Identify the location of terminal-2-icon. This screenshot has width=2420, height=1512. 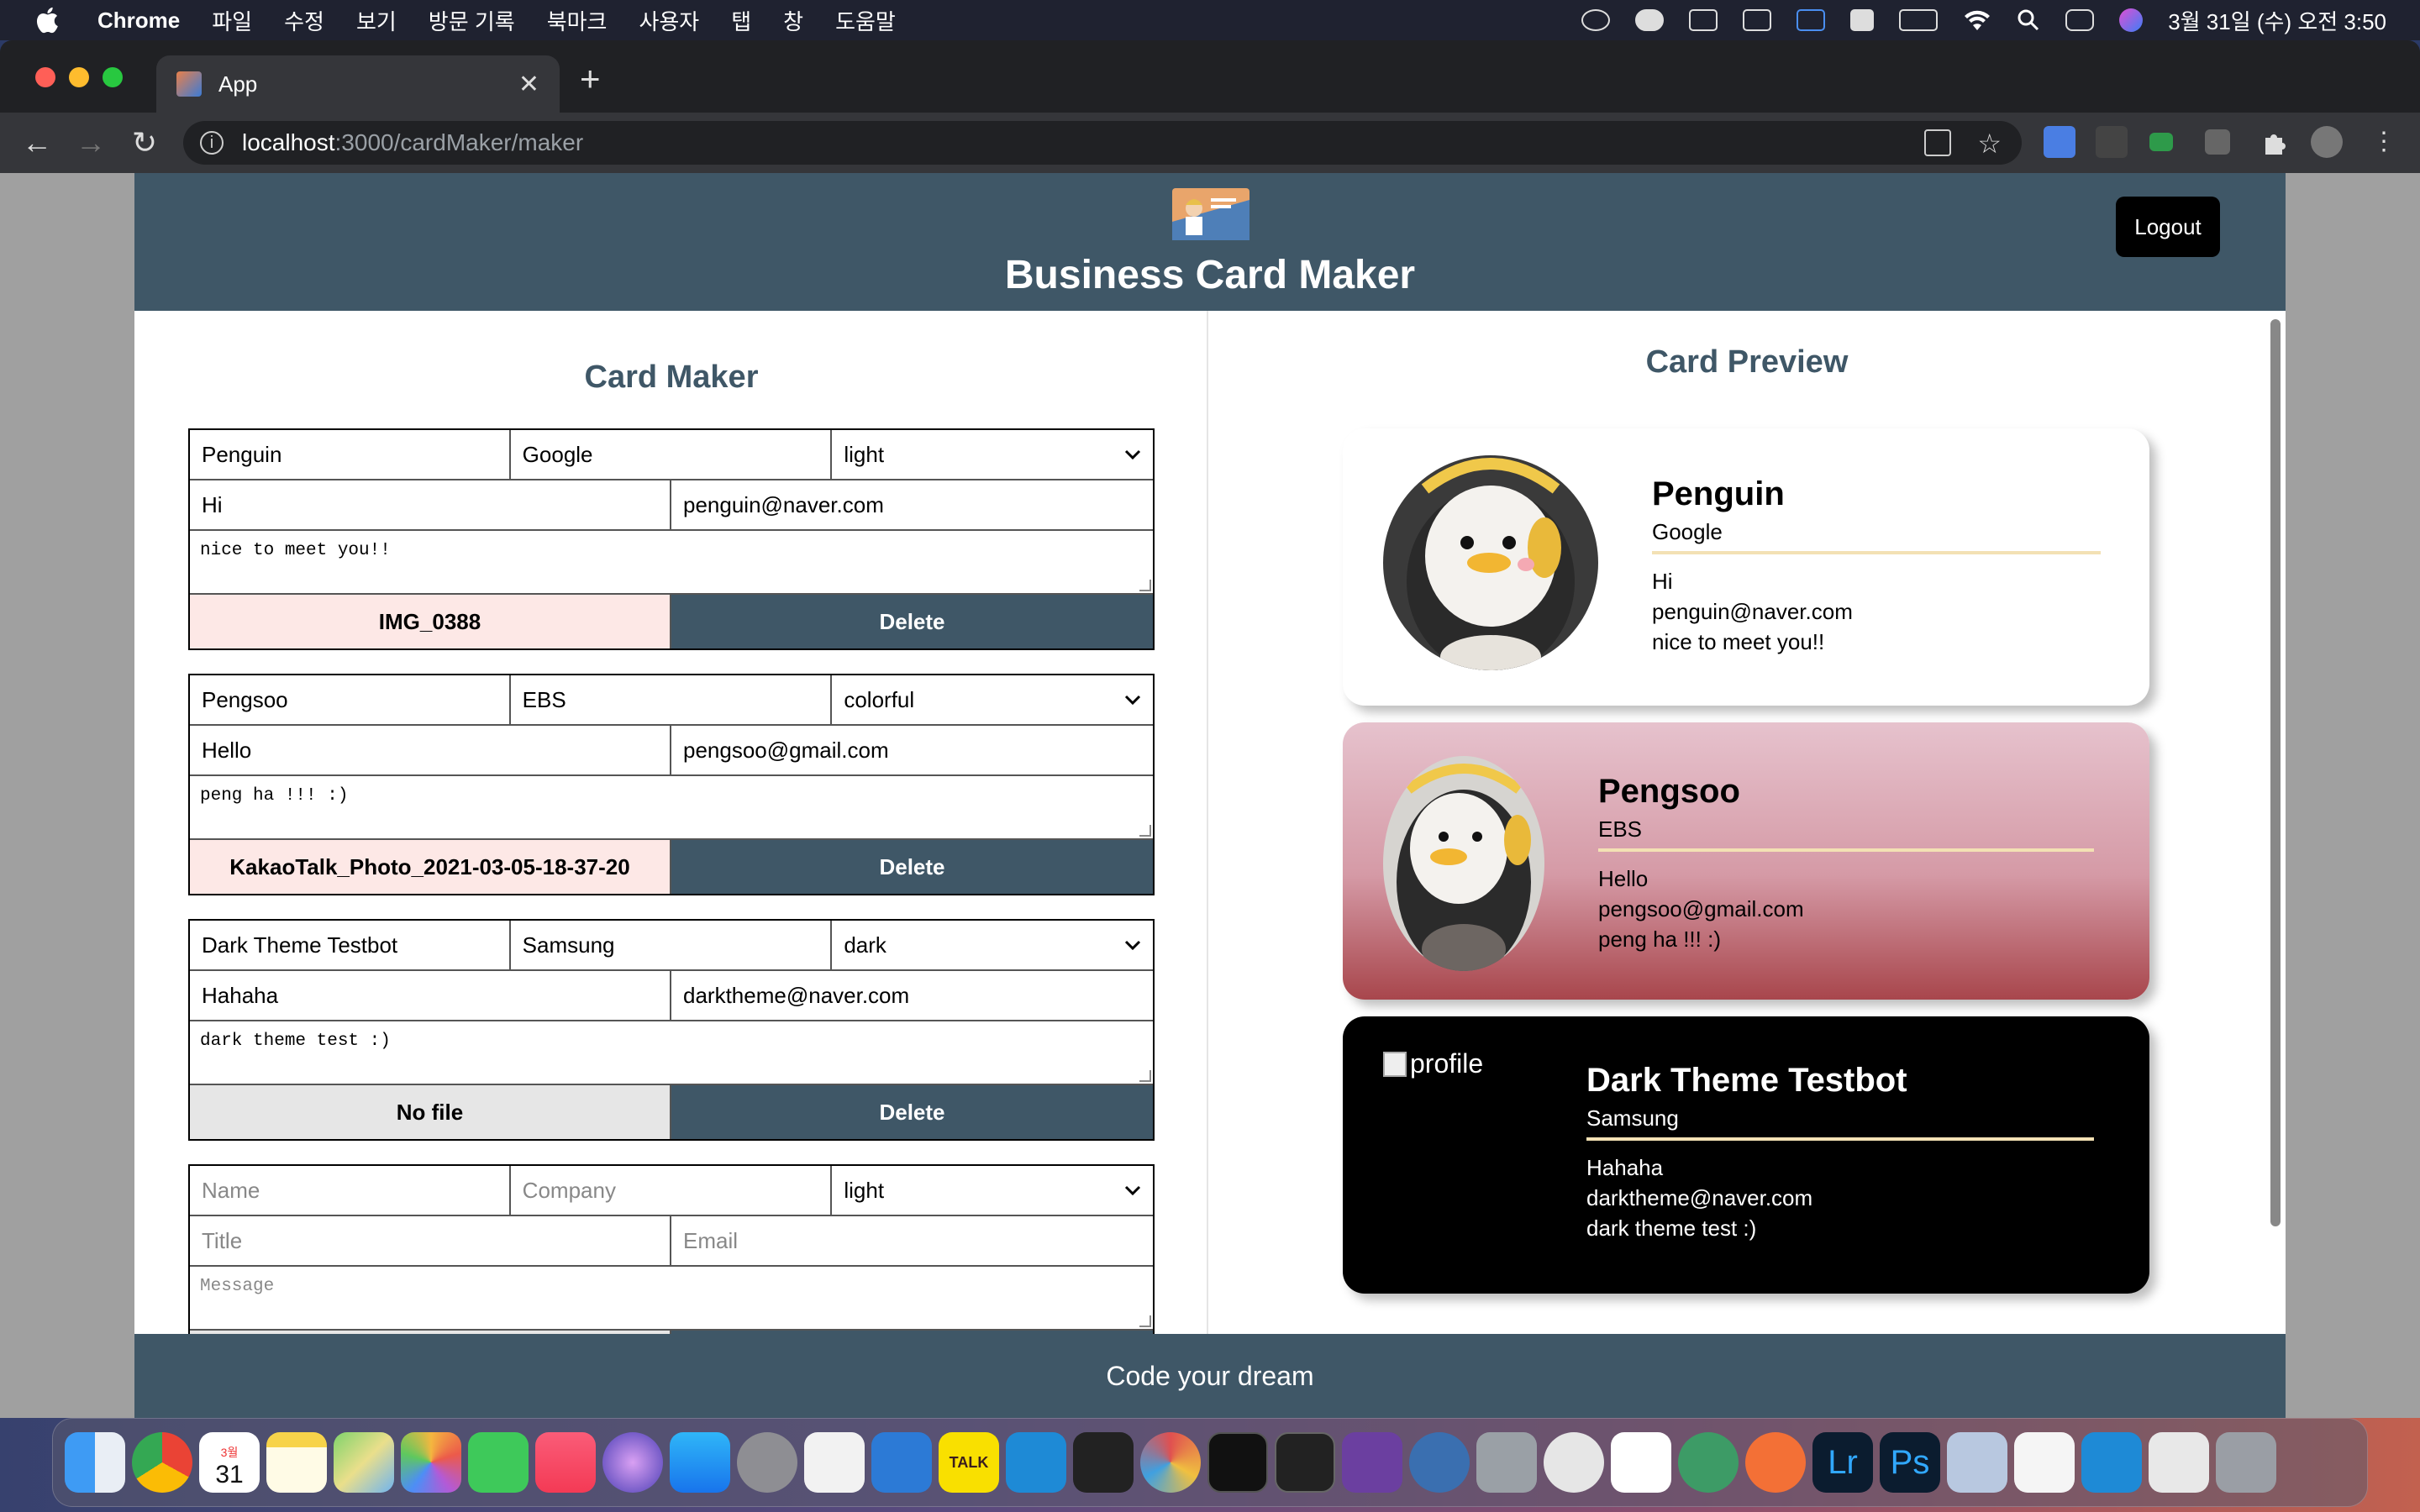
(1305, 1462).